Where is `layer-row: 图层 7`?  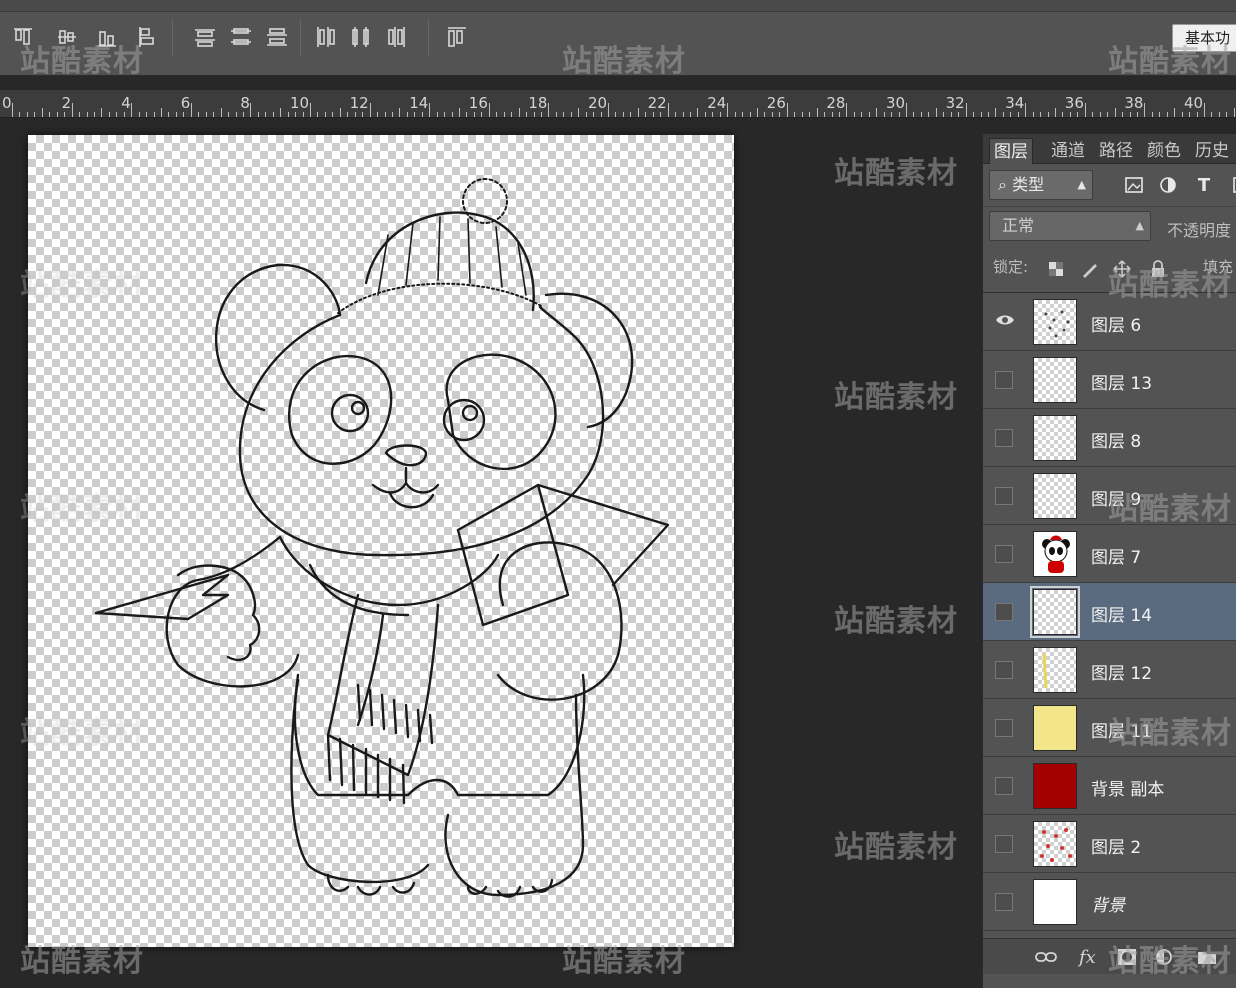 layer-row: 图层 7 is located at coordinates (1109, 554).